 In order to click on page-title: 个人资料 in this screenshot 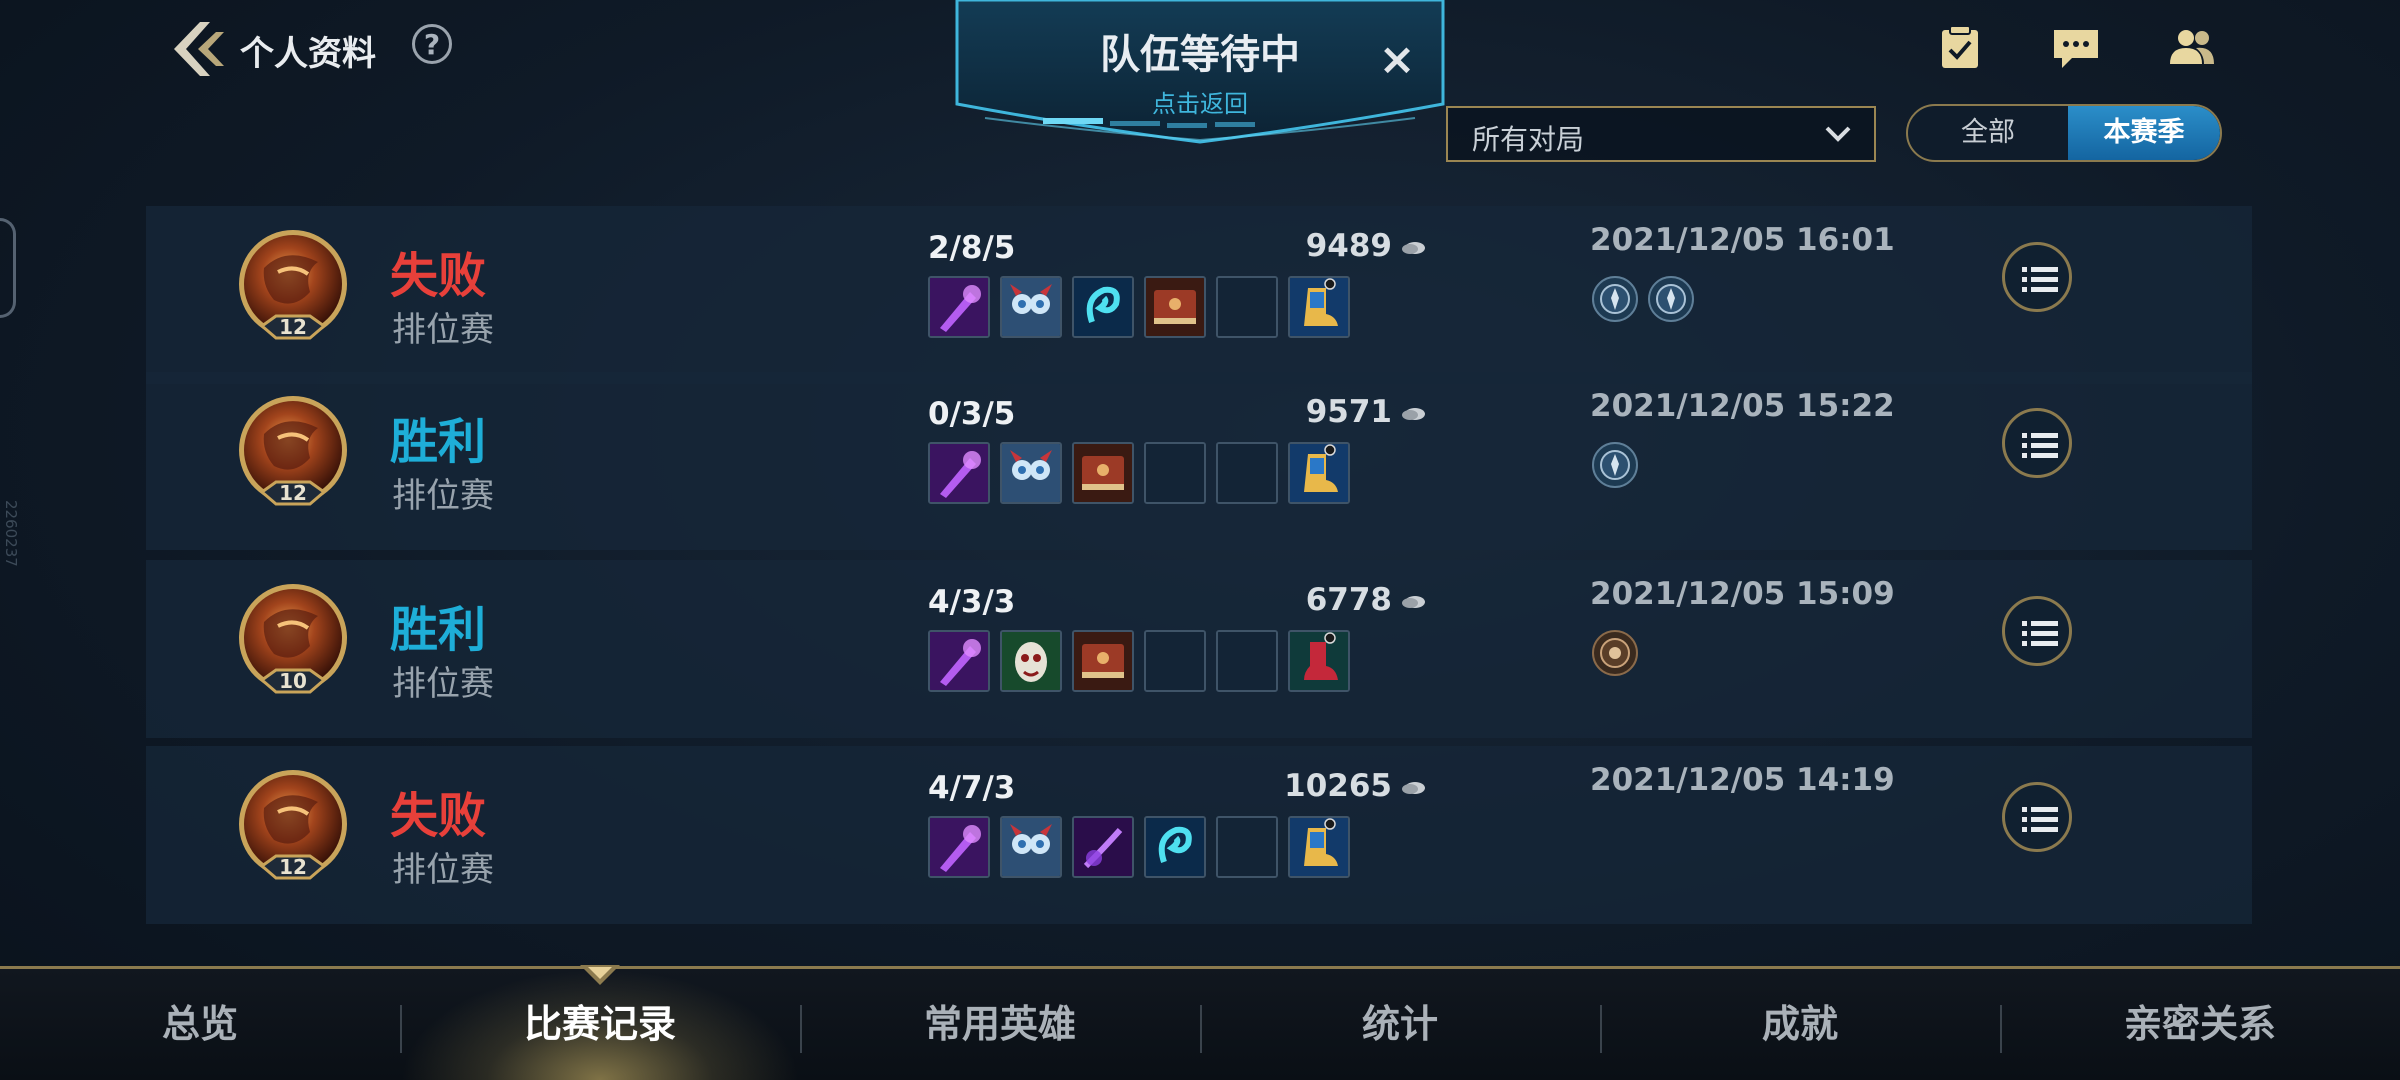, I will do `click(308, 54)`.